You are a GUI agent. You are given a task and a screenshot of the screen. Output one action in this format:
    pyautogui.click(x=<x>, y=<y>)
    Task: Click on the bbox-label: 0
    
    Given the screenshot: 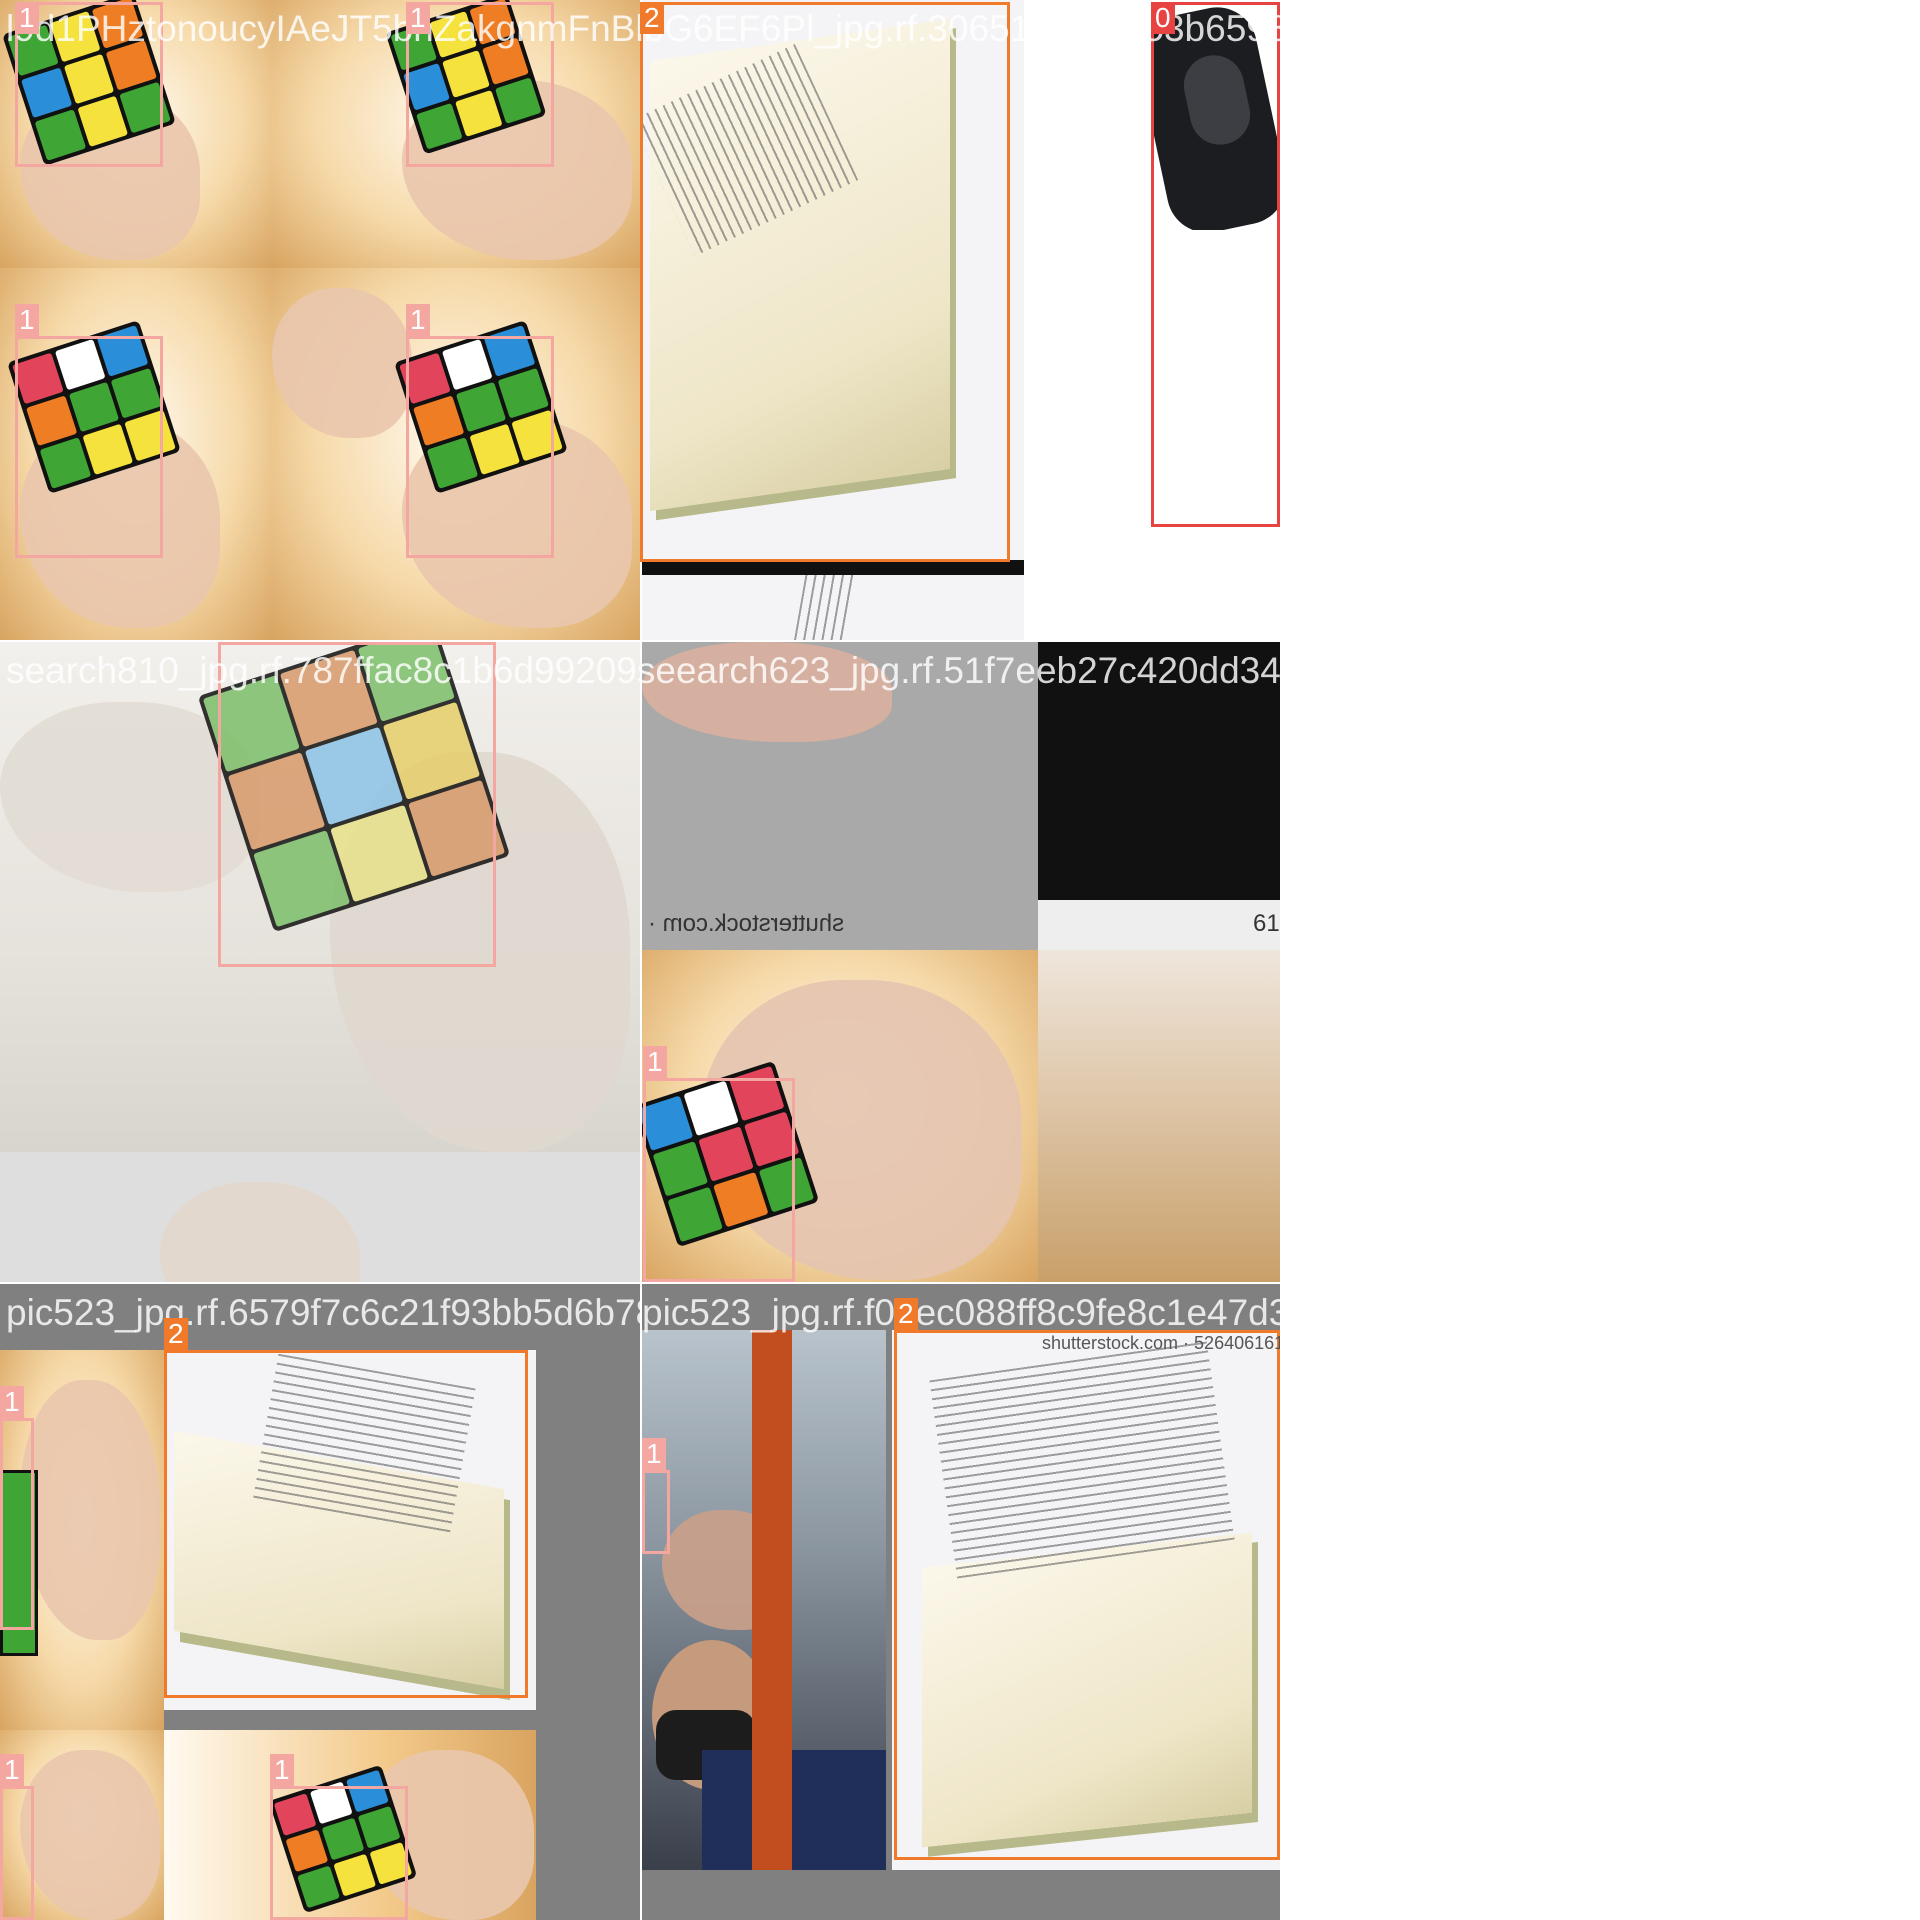 What is the action you would take?
    pyautogui.click(x=1163, y=18)
    